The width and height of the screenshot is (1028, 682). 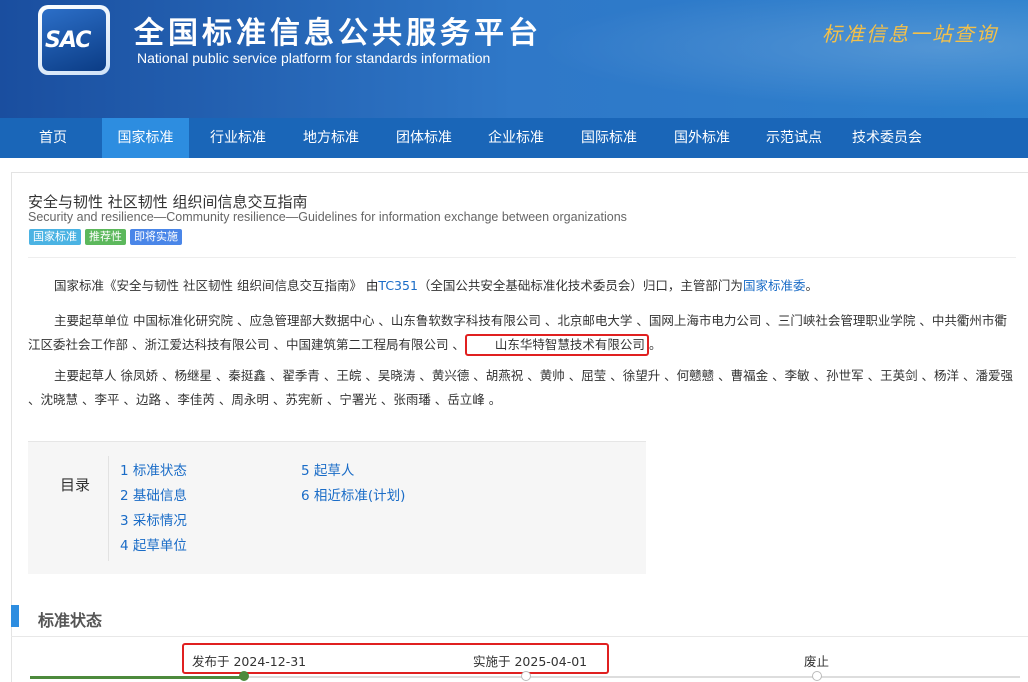 I want to click on logo-text: SAC, so click(x=68, y=40).